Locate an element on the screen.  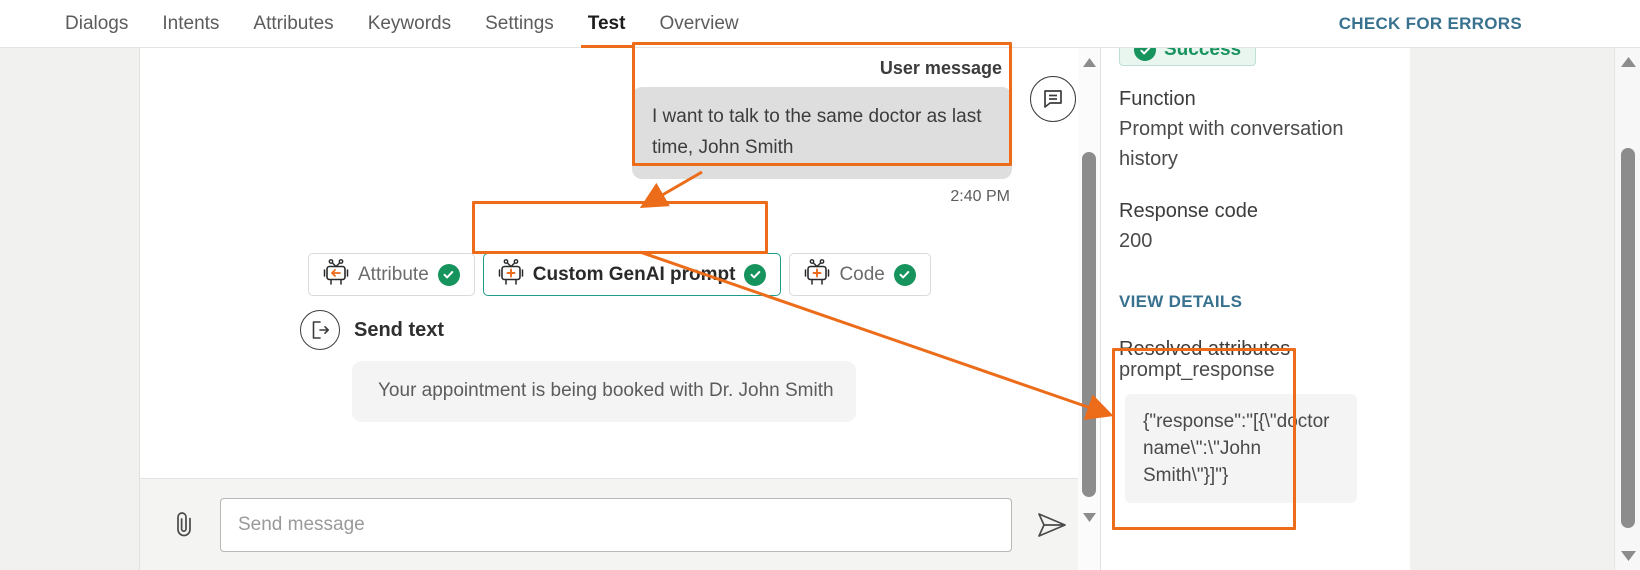
chat-bubble-icon is located at coordinates (1053, 99).